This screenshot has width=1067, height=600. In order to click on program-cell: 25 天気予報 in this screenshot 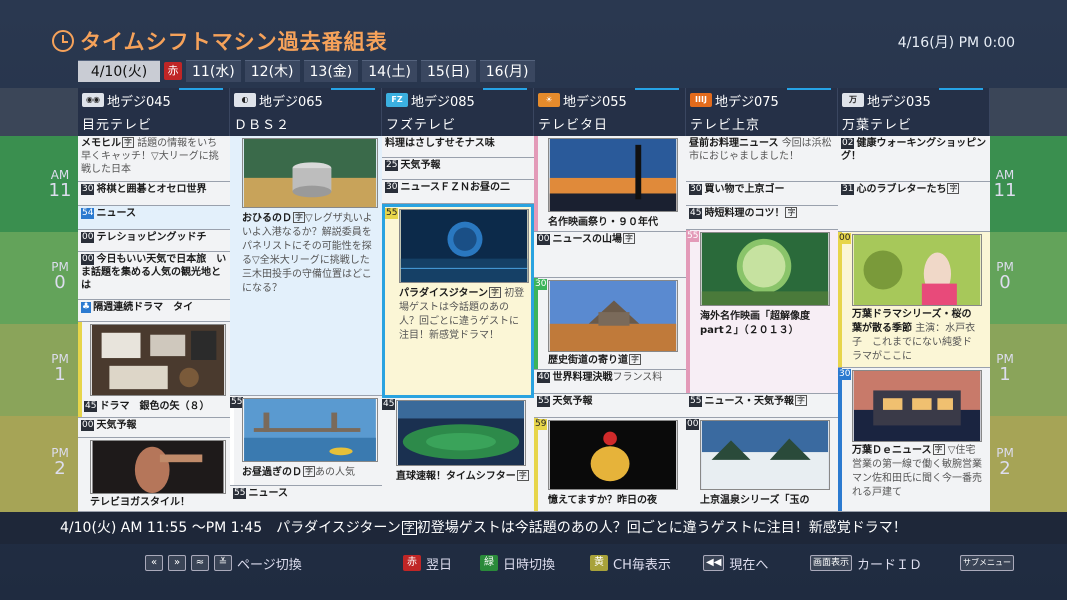, I will do `click(458, 169)`.